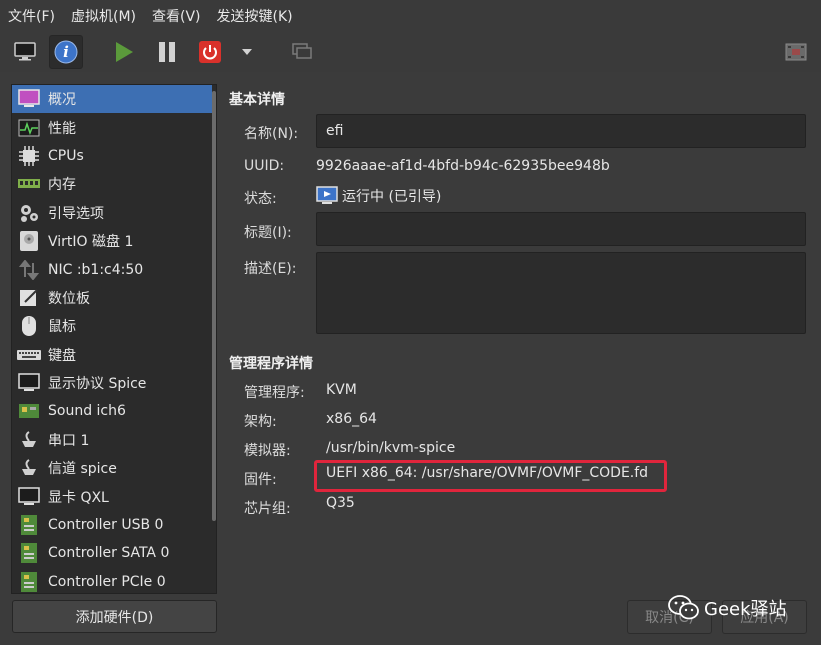  Describe the element at coordinates (29, 270) in the screenshot. I see `nic-arrows-icon` at that location.